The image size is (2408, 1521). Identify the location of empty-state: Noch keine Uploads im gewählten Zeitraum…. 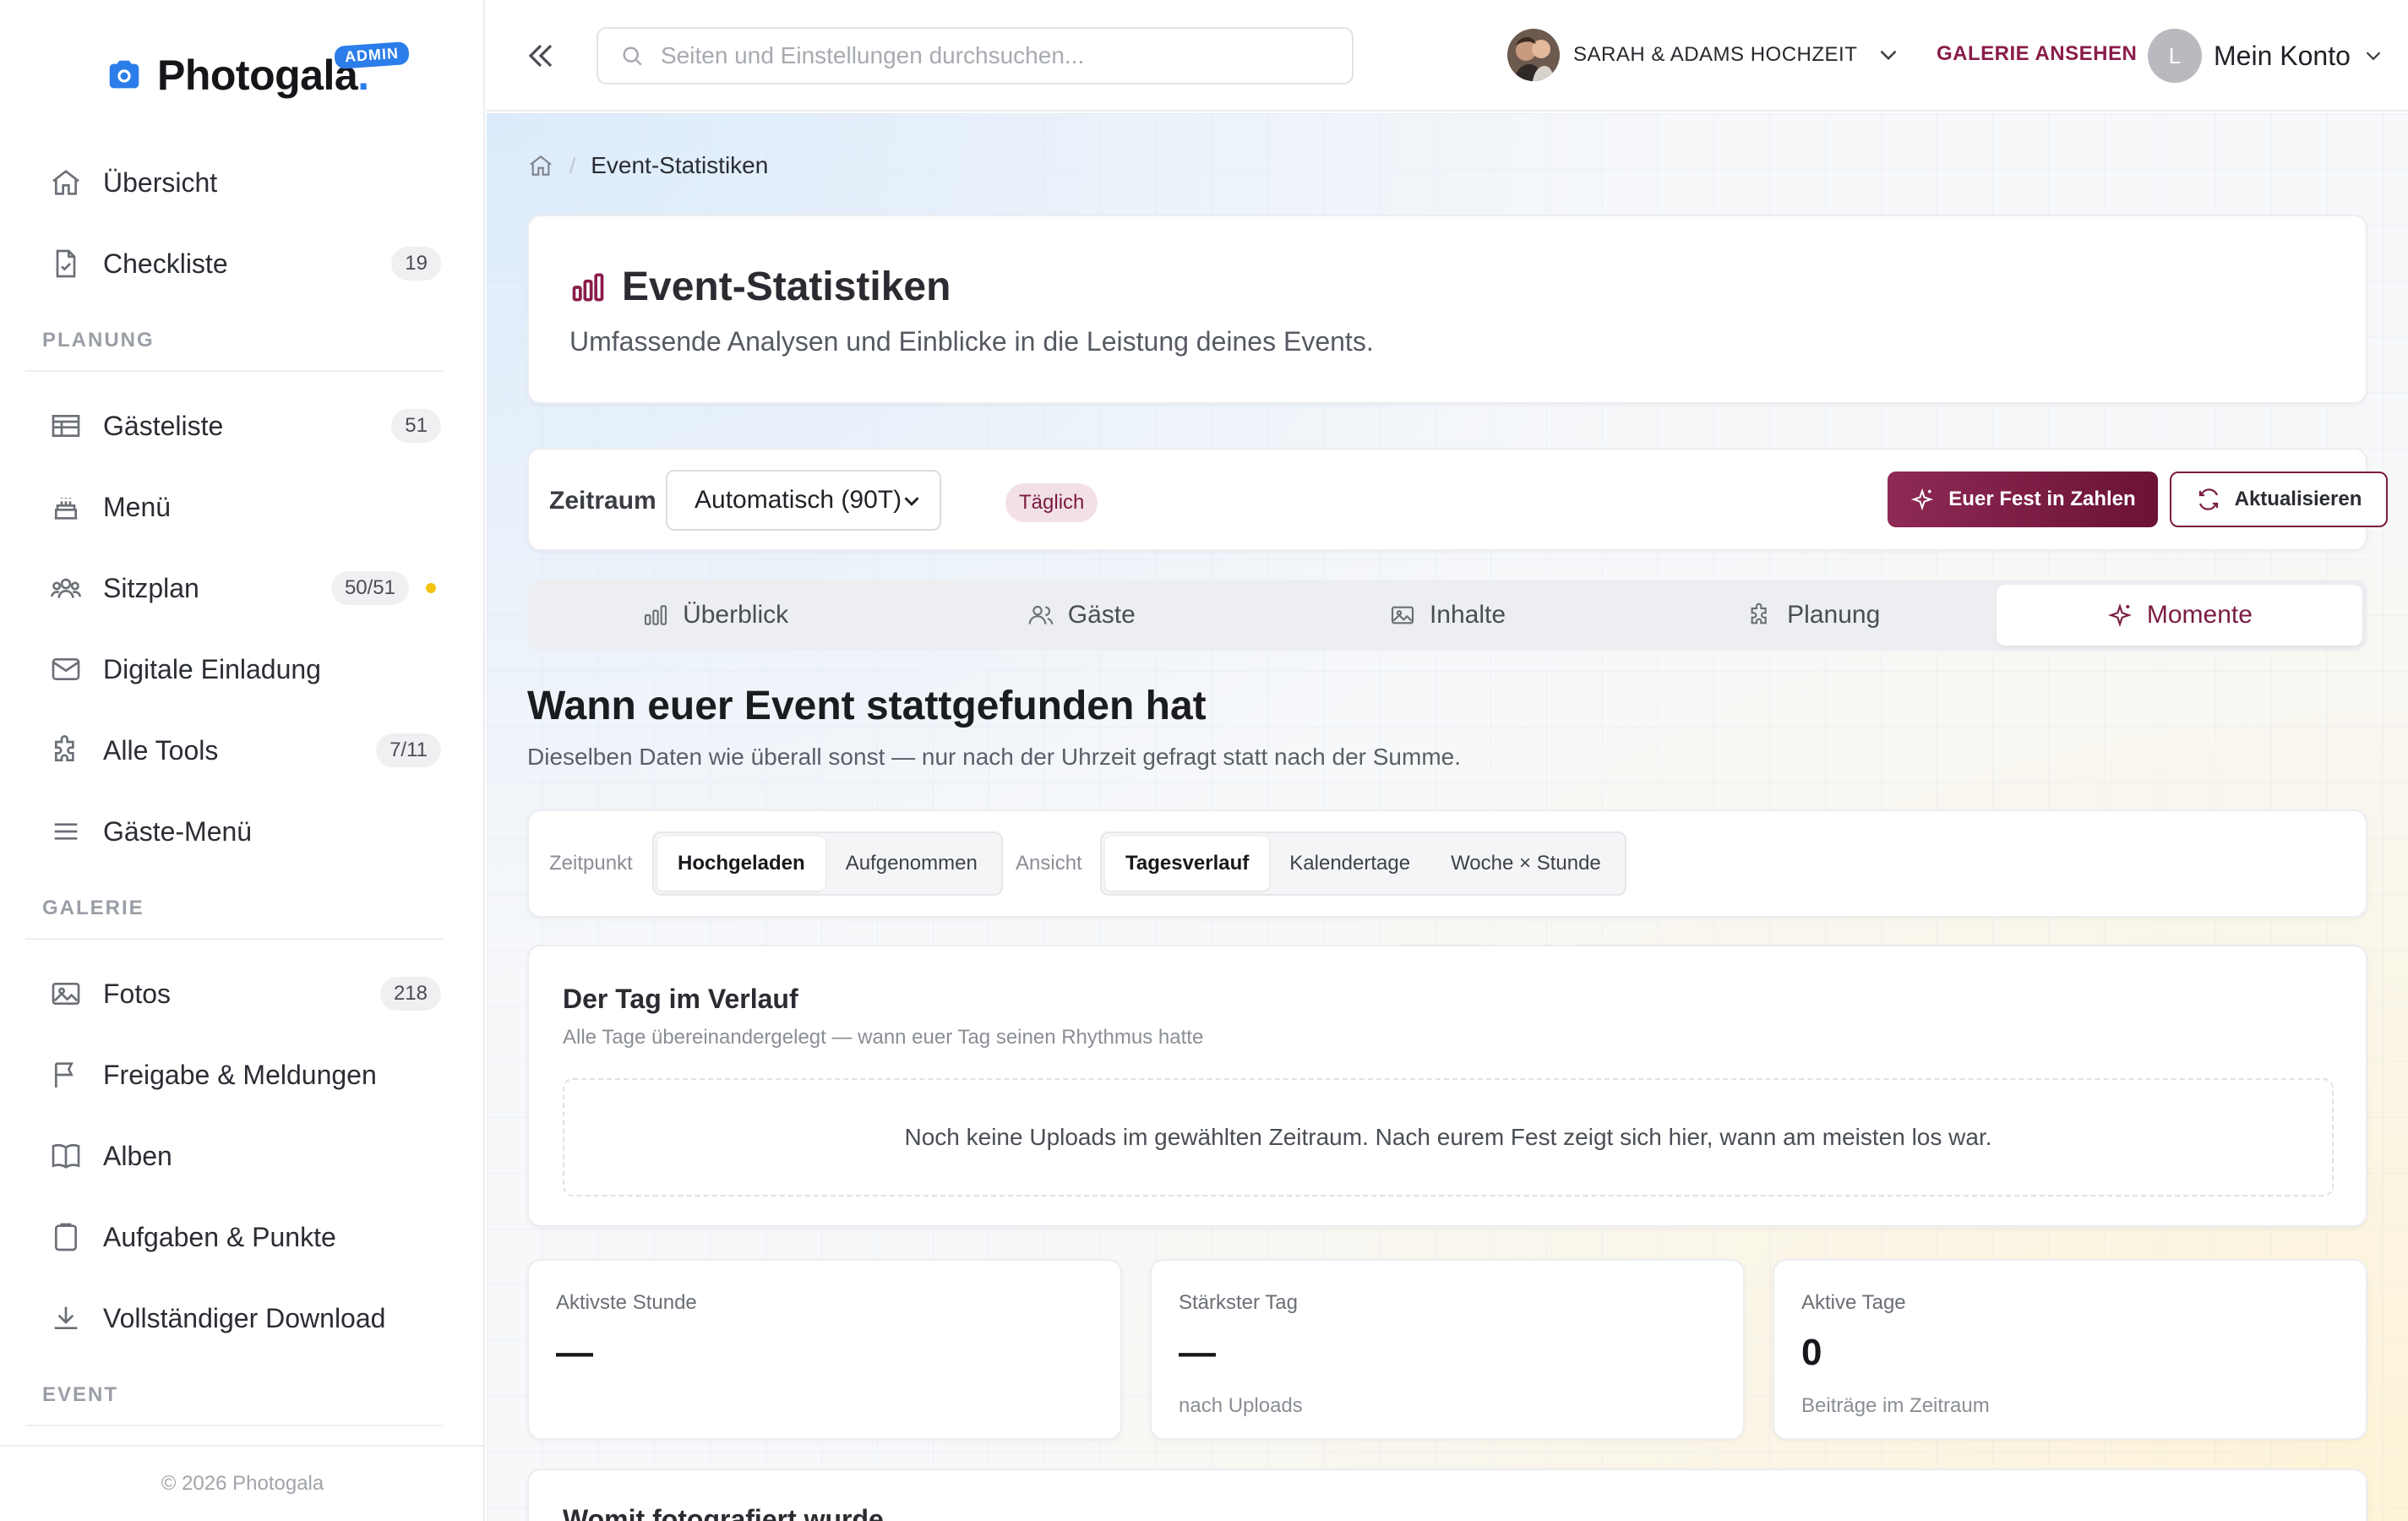
(1448, 1137).